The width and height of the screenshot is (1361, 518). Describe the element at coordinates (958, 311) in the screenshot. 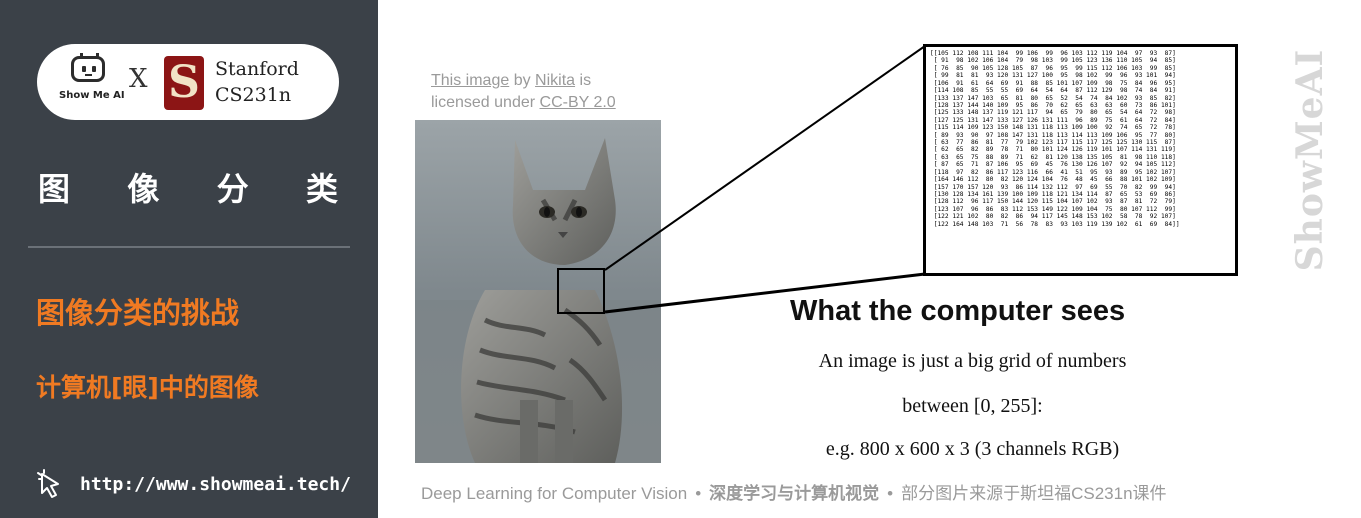

I see `slide-title: What the computer sees` at that location.